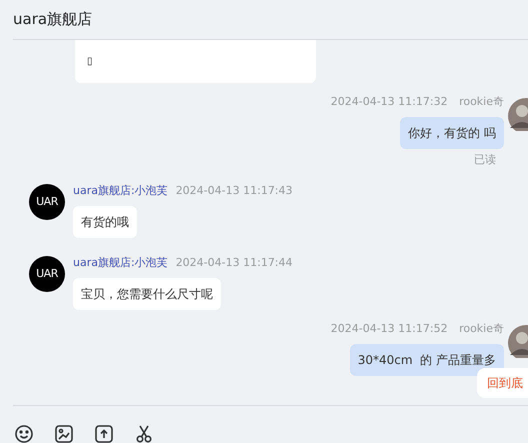  What do you see at coordinates (502, 383) in the screenshot?
I see `back-to-bottom-button: 回到底` at bounding box center [502, 383].